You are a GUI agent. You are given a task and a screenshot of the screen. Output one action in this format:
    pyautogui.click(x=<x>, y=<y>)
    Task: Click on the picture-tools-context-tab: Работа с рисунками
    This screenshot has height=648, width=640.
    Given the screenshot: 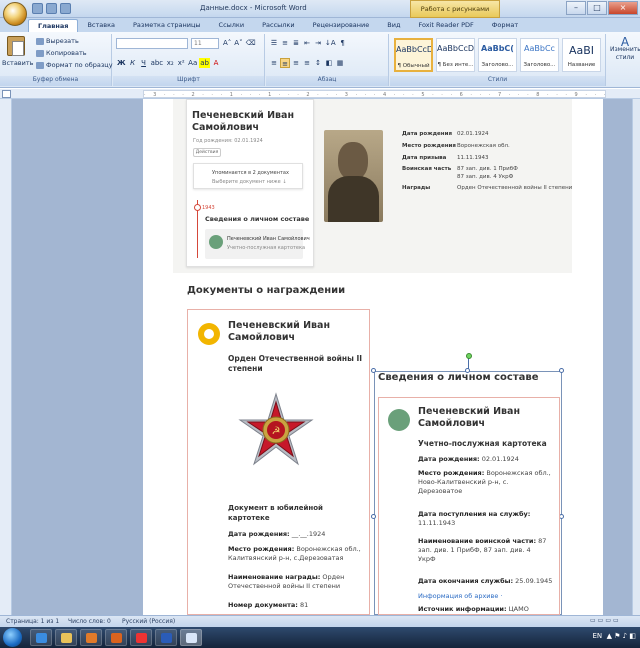 What is the action you would take?
    pyautogui.click(x=455, y=9)
    